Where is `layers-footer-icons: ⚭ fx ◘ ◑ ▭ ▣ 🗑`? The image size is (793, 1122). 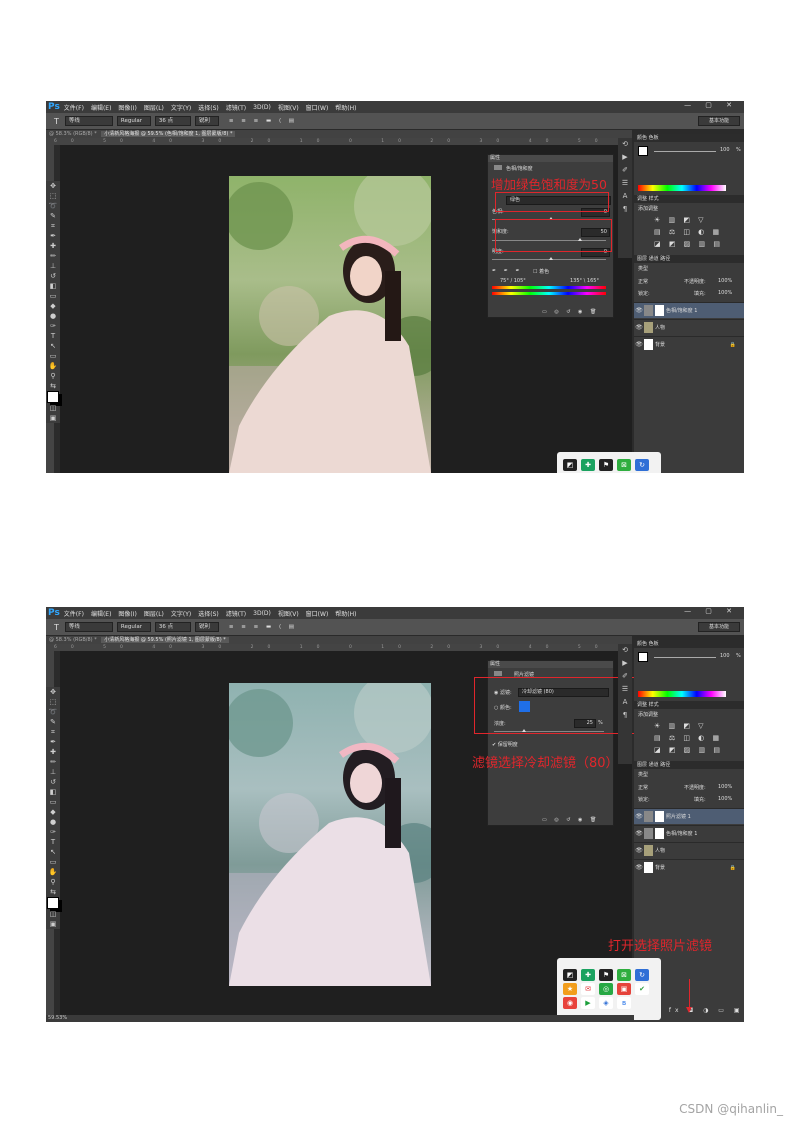
layers-footer-icons: ⚭ fx ◘ ◑ ▭ ▣ 🗑 is located at coordinates (699, 1014).